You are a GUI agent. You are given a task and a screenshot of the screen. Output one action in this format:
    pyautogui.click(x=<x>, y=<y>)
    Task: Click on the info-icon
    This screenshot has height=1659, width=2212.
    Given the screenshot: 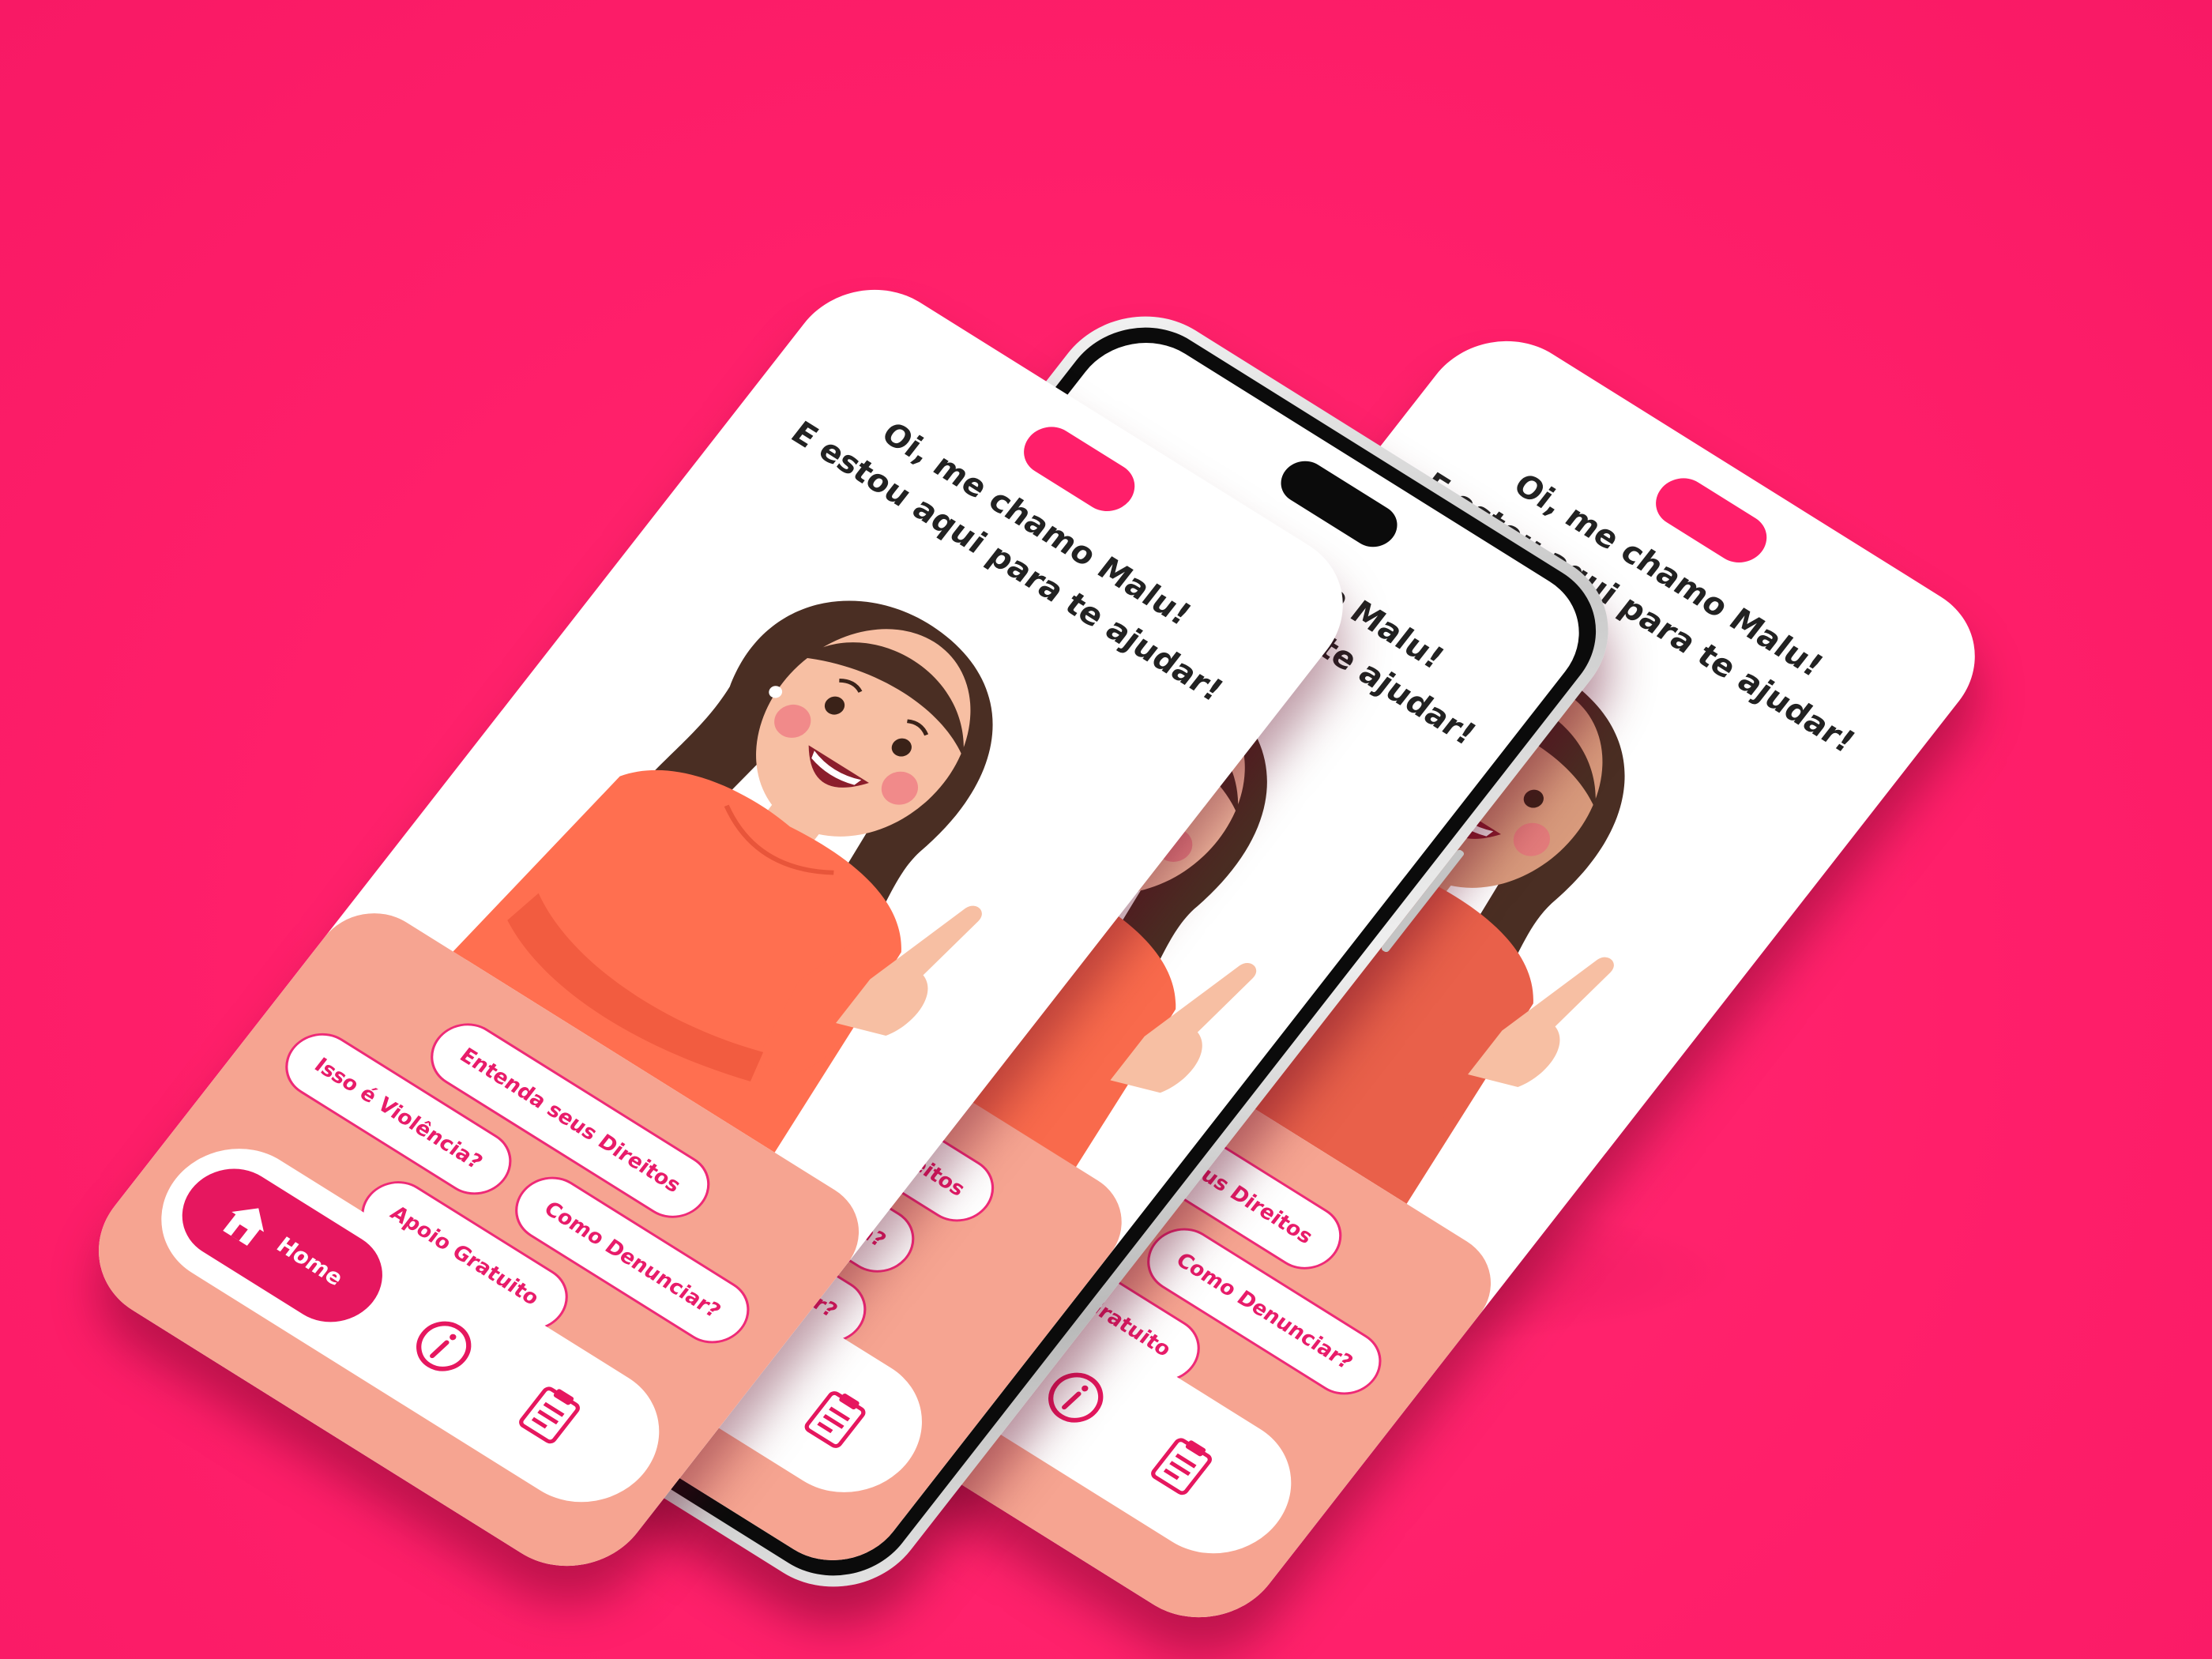 What is the action you would take?
    pyautogui.click(x=444, y=1346)
    